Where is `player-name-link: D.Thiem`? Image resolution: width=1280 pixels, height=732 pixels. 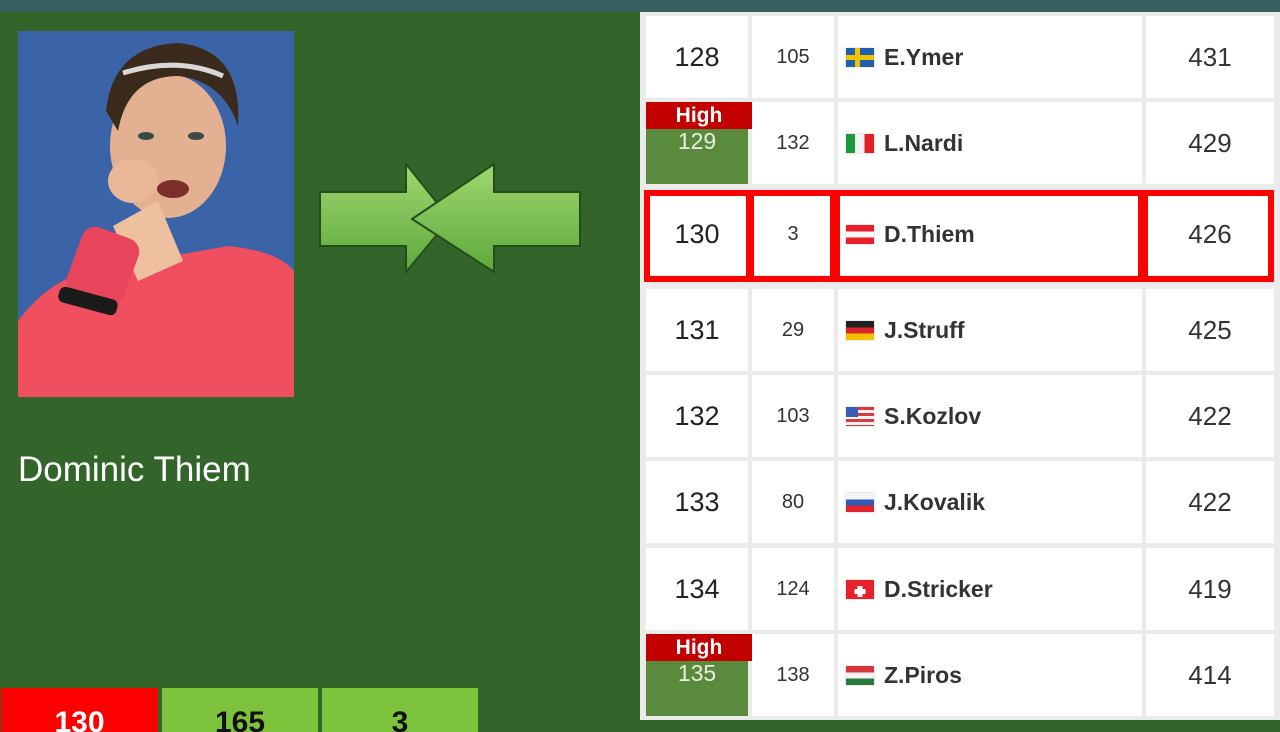
player-name-link: D.Thiem is located at coordinates (929, 234).